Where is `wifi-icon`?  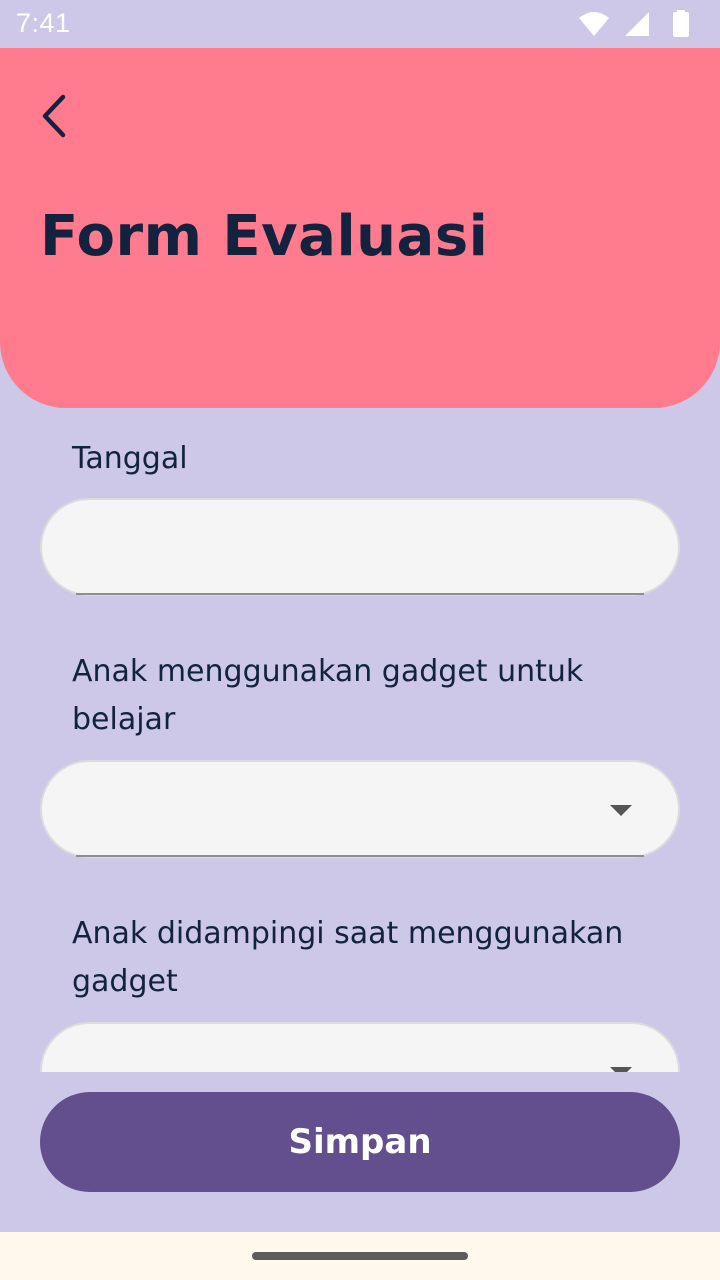 wifi-icon is located at coordinates (594, 24).